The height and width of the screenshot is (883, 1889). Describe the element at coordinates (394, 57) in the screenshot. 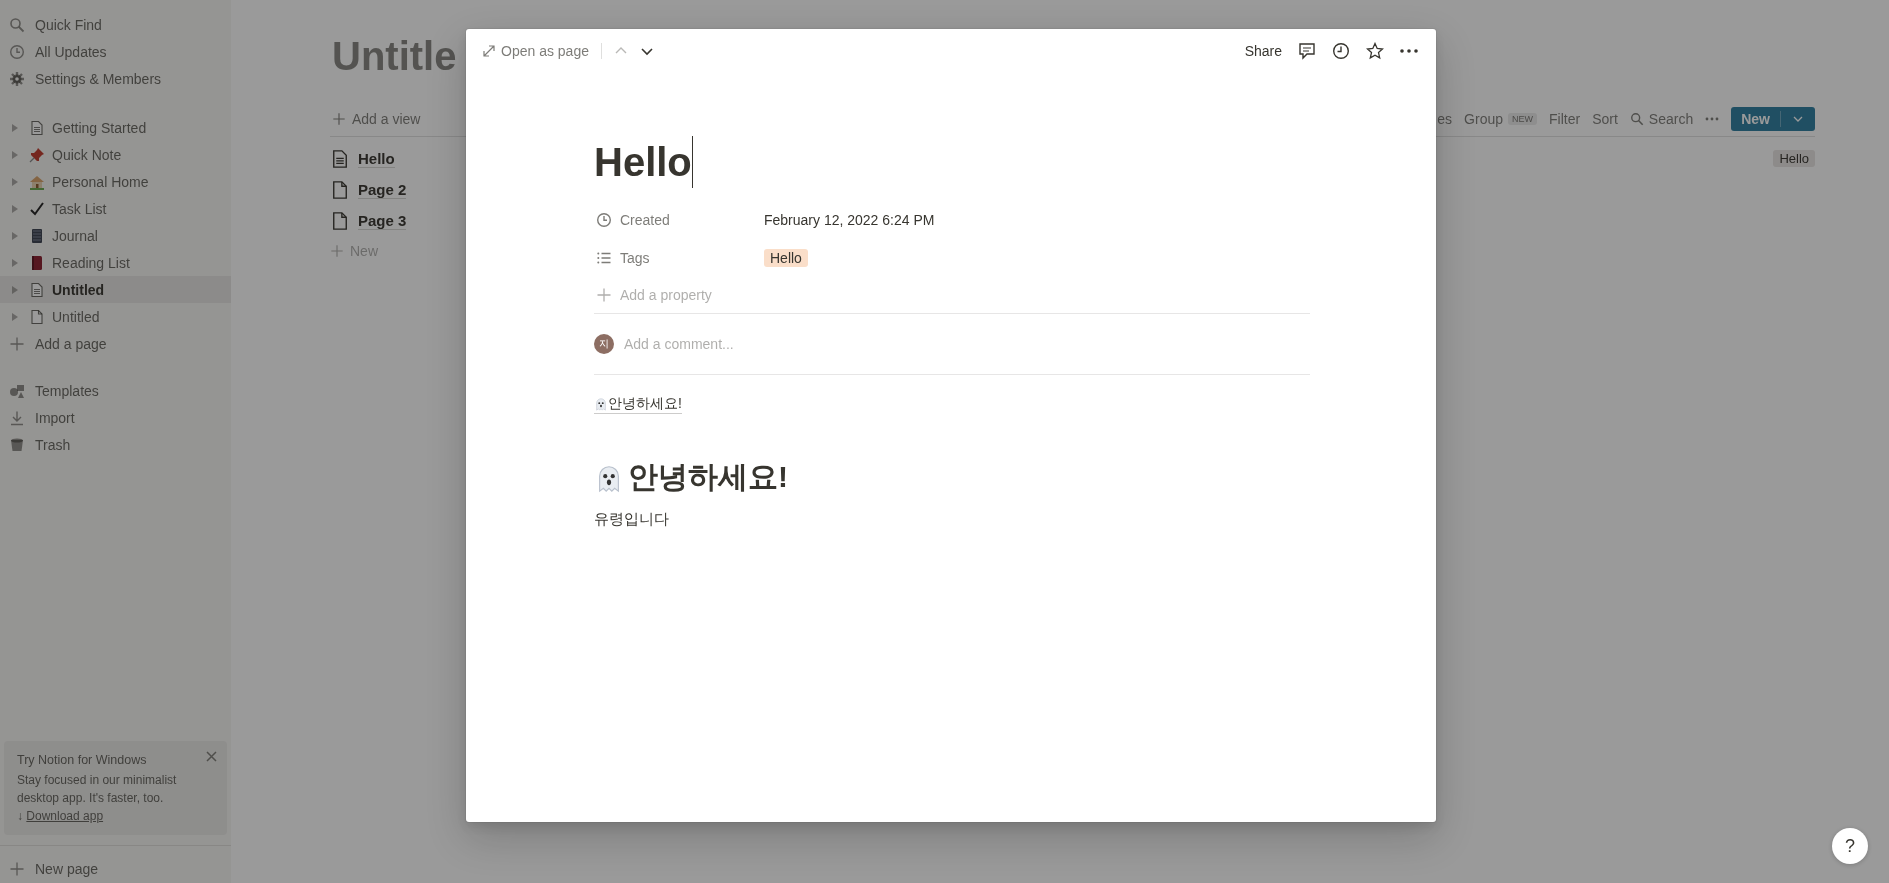

I see `page-title: Untitle` at that location.